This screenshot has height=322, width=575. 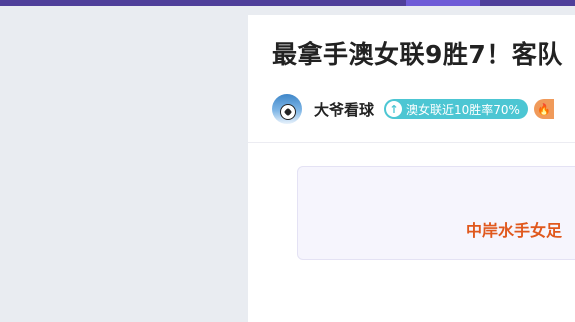 I want to click on match-card-headline: 中岸水手女足, so click(x=514, y=230).